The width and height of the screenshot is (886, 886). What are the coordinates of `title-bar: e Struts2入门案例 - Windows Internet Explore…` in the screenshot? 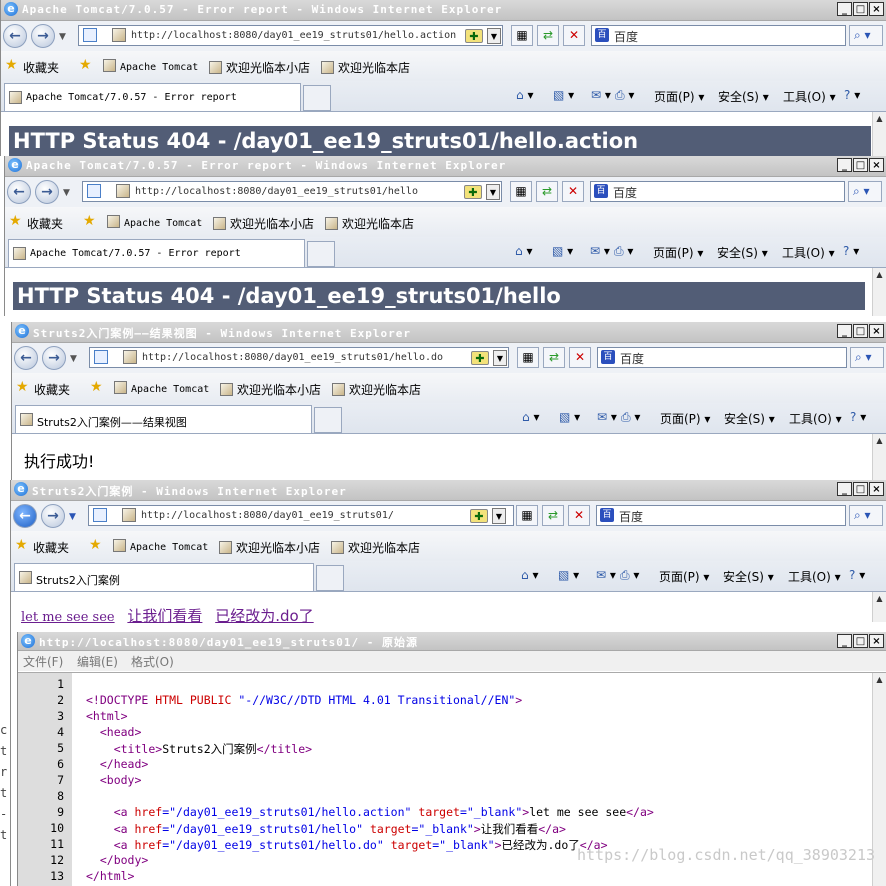 It's located at (448, 490).